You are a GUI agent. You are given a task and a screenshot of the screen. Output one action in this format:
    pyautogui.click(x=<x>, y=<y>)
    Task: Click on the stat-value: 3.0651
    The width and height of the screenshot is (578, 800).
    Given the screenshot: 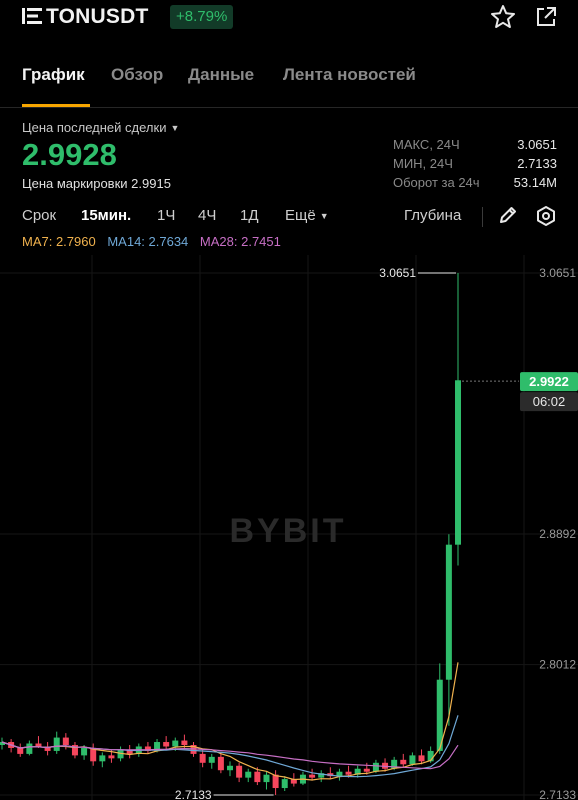 What is the action you would take?
    pyautogui.click(x=537, y=144)
    